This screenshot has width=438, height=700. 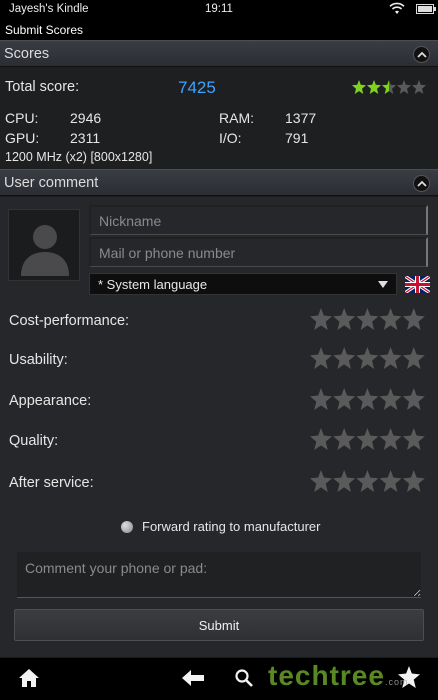 I want to click on language-select-value: * System language, so click(x=153, y=284).